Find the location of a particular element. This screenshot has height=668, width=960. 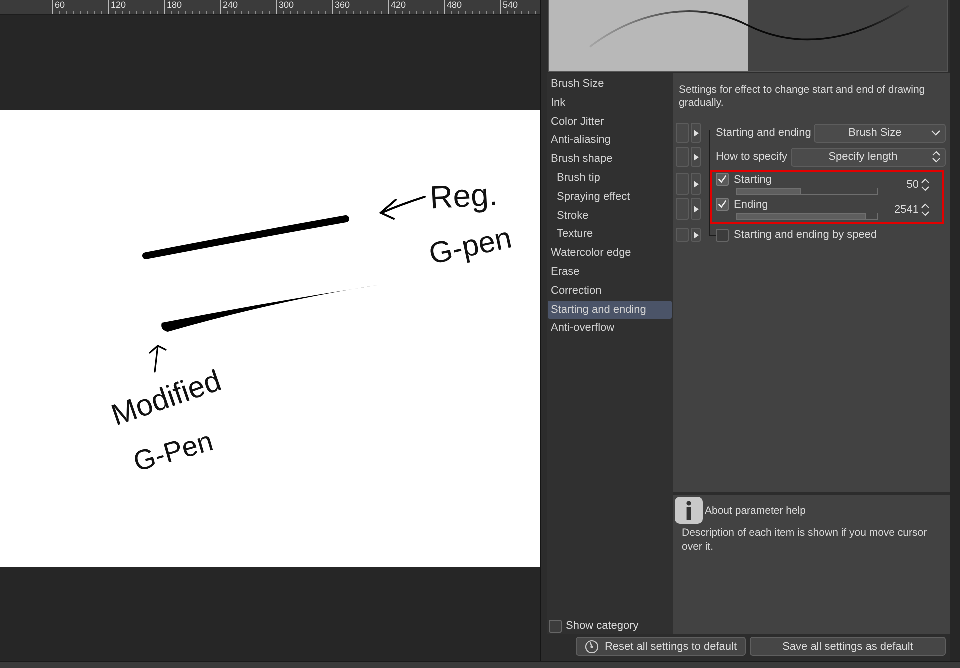

checkbox-label: Ending is located at coordinates (751, 204).